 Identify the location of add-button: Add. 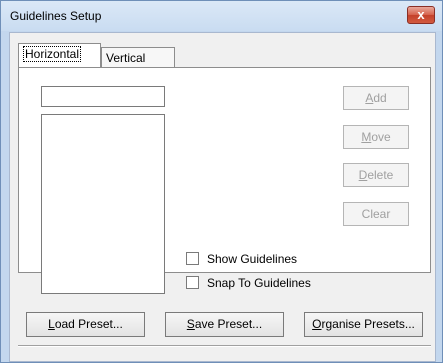
(376, 98).